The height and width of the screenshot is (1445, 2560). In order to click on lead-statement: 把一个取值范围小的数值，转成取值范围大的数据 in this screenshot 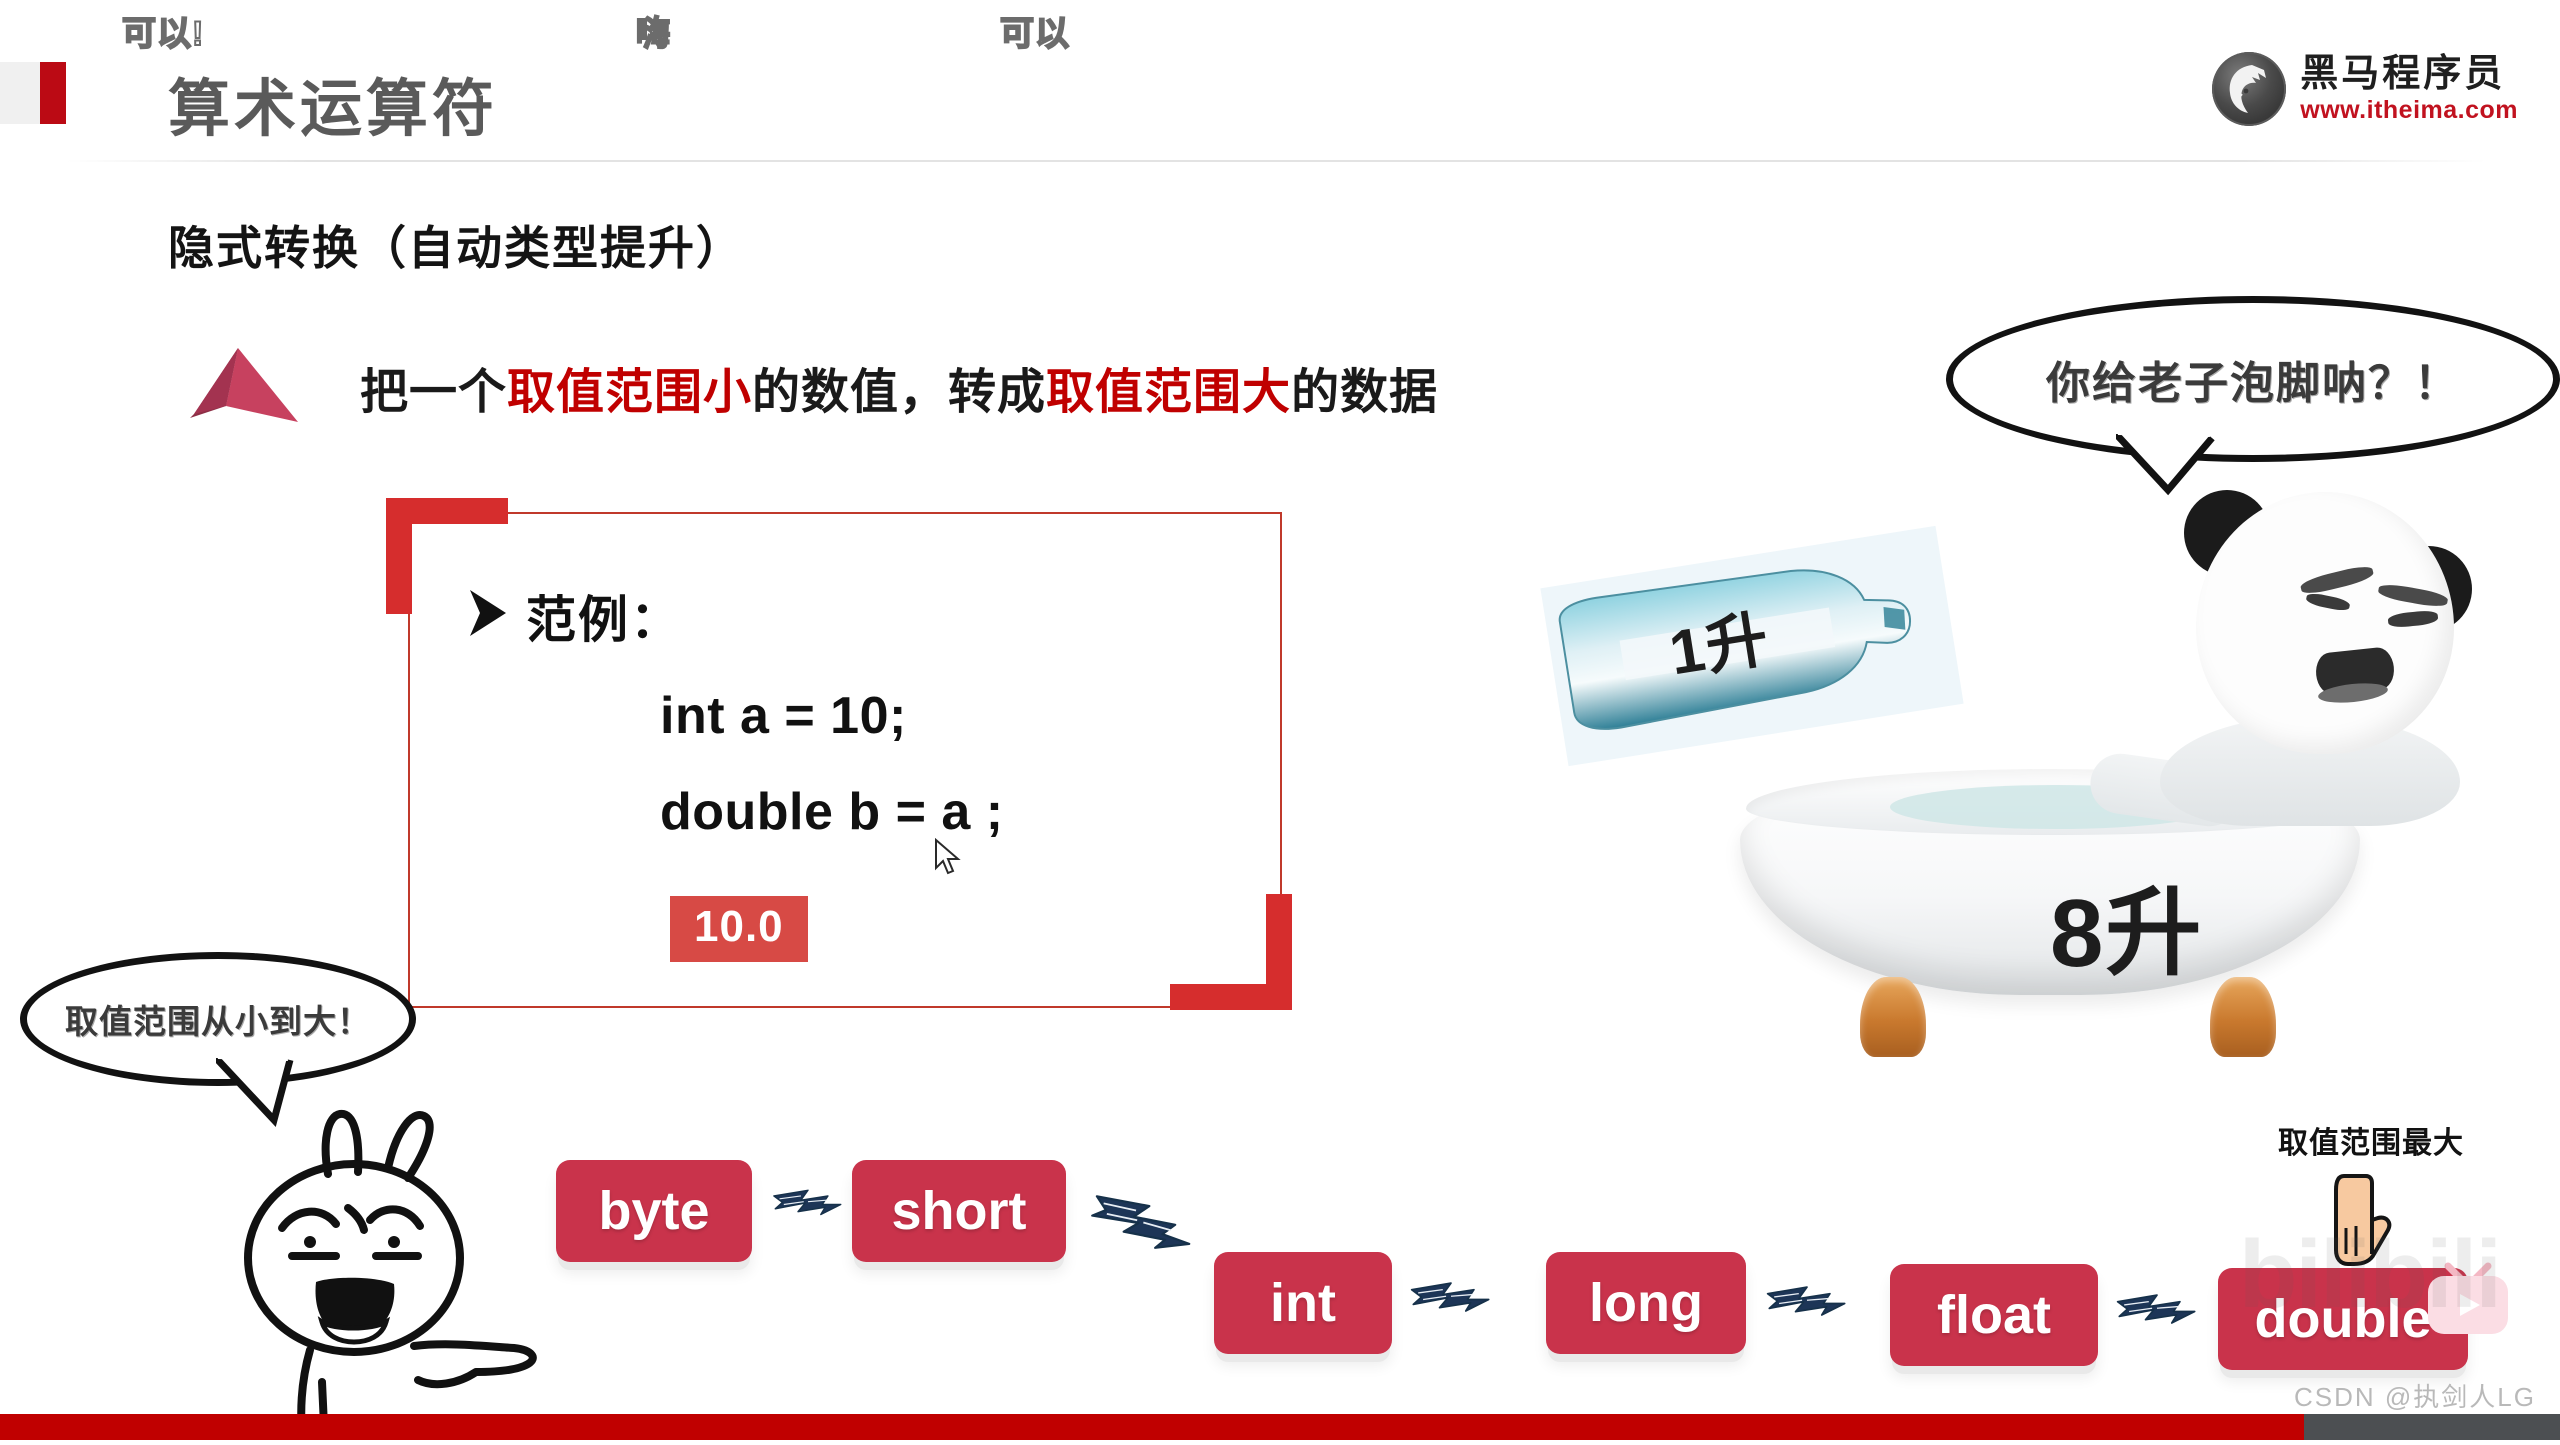, I will do `click(899, 387)`.